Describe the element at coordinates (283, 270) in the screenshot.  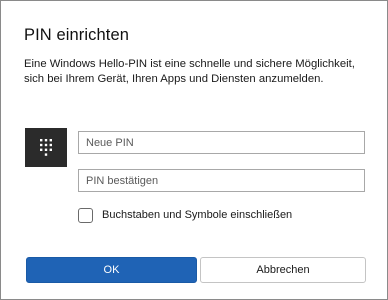
I see `cancel-button: Abbrechen` at that location.